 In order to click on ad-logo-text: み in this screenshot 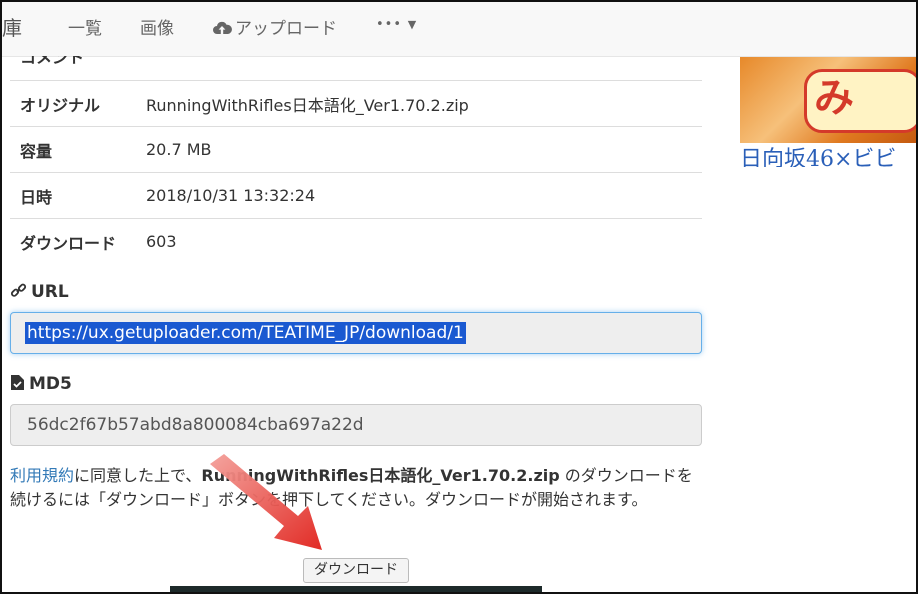, I will do `click(834, 98)`.